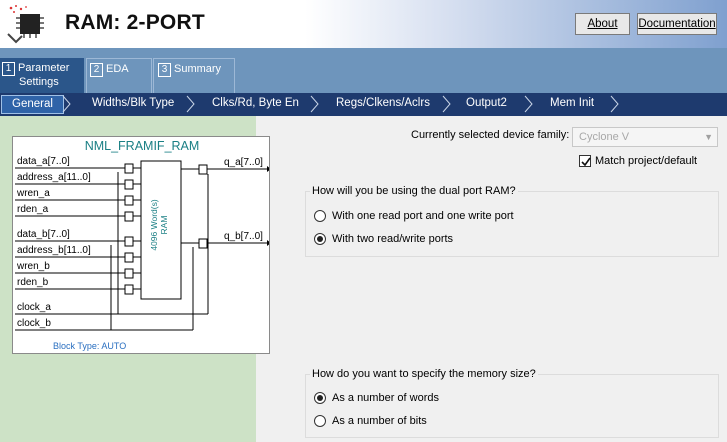 The height and width of the screenshot is (442, 727). I want to click on tab-label: EDA, so click(117, 69).